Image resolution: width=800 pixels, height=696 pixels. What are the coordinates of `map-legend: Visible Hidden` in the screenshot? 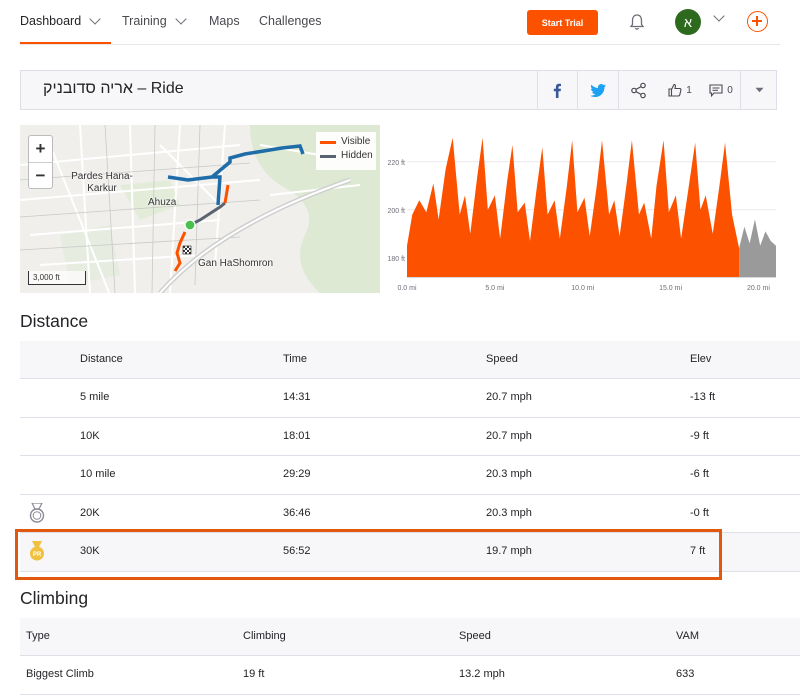 It's located at (346, 151).